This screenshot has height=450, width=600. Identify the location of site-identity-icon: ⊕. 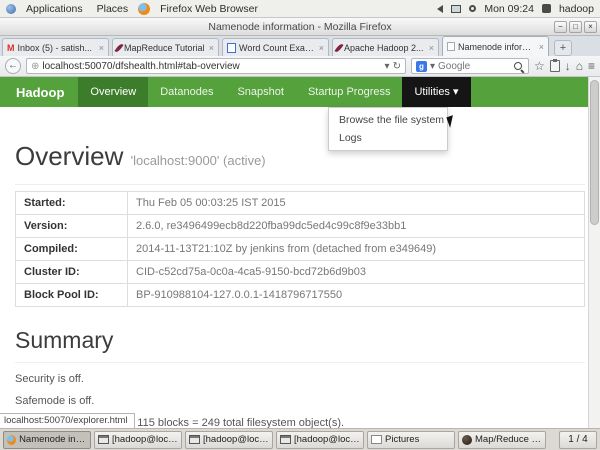
(35, 66).